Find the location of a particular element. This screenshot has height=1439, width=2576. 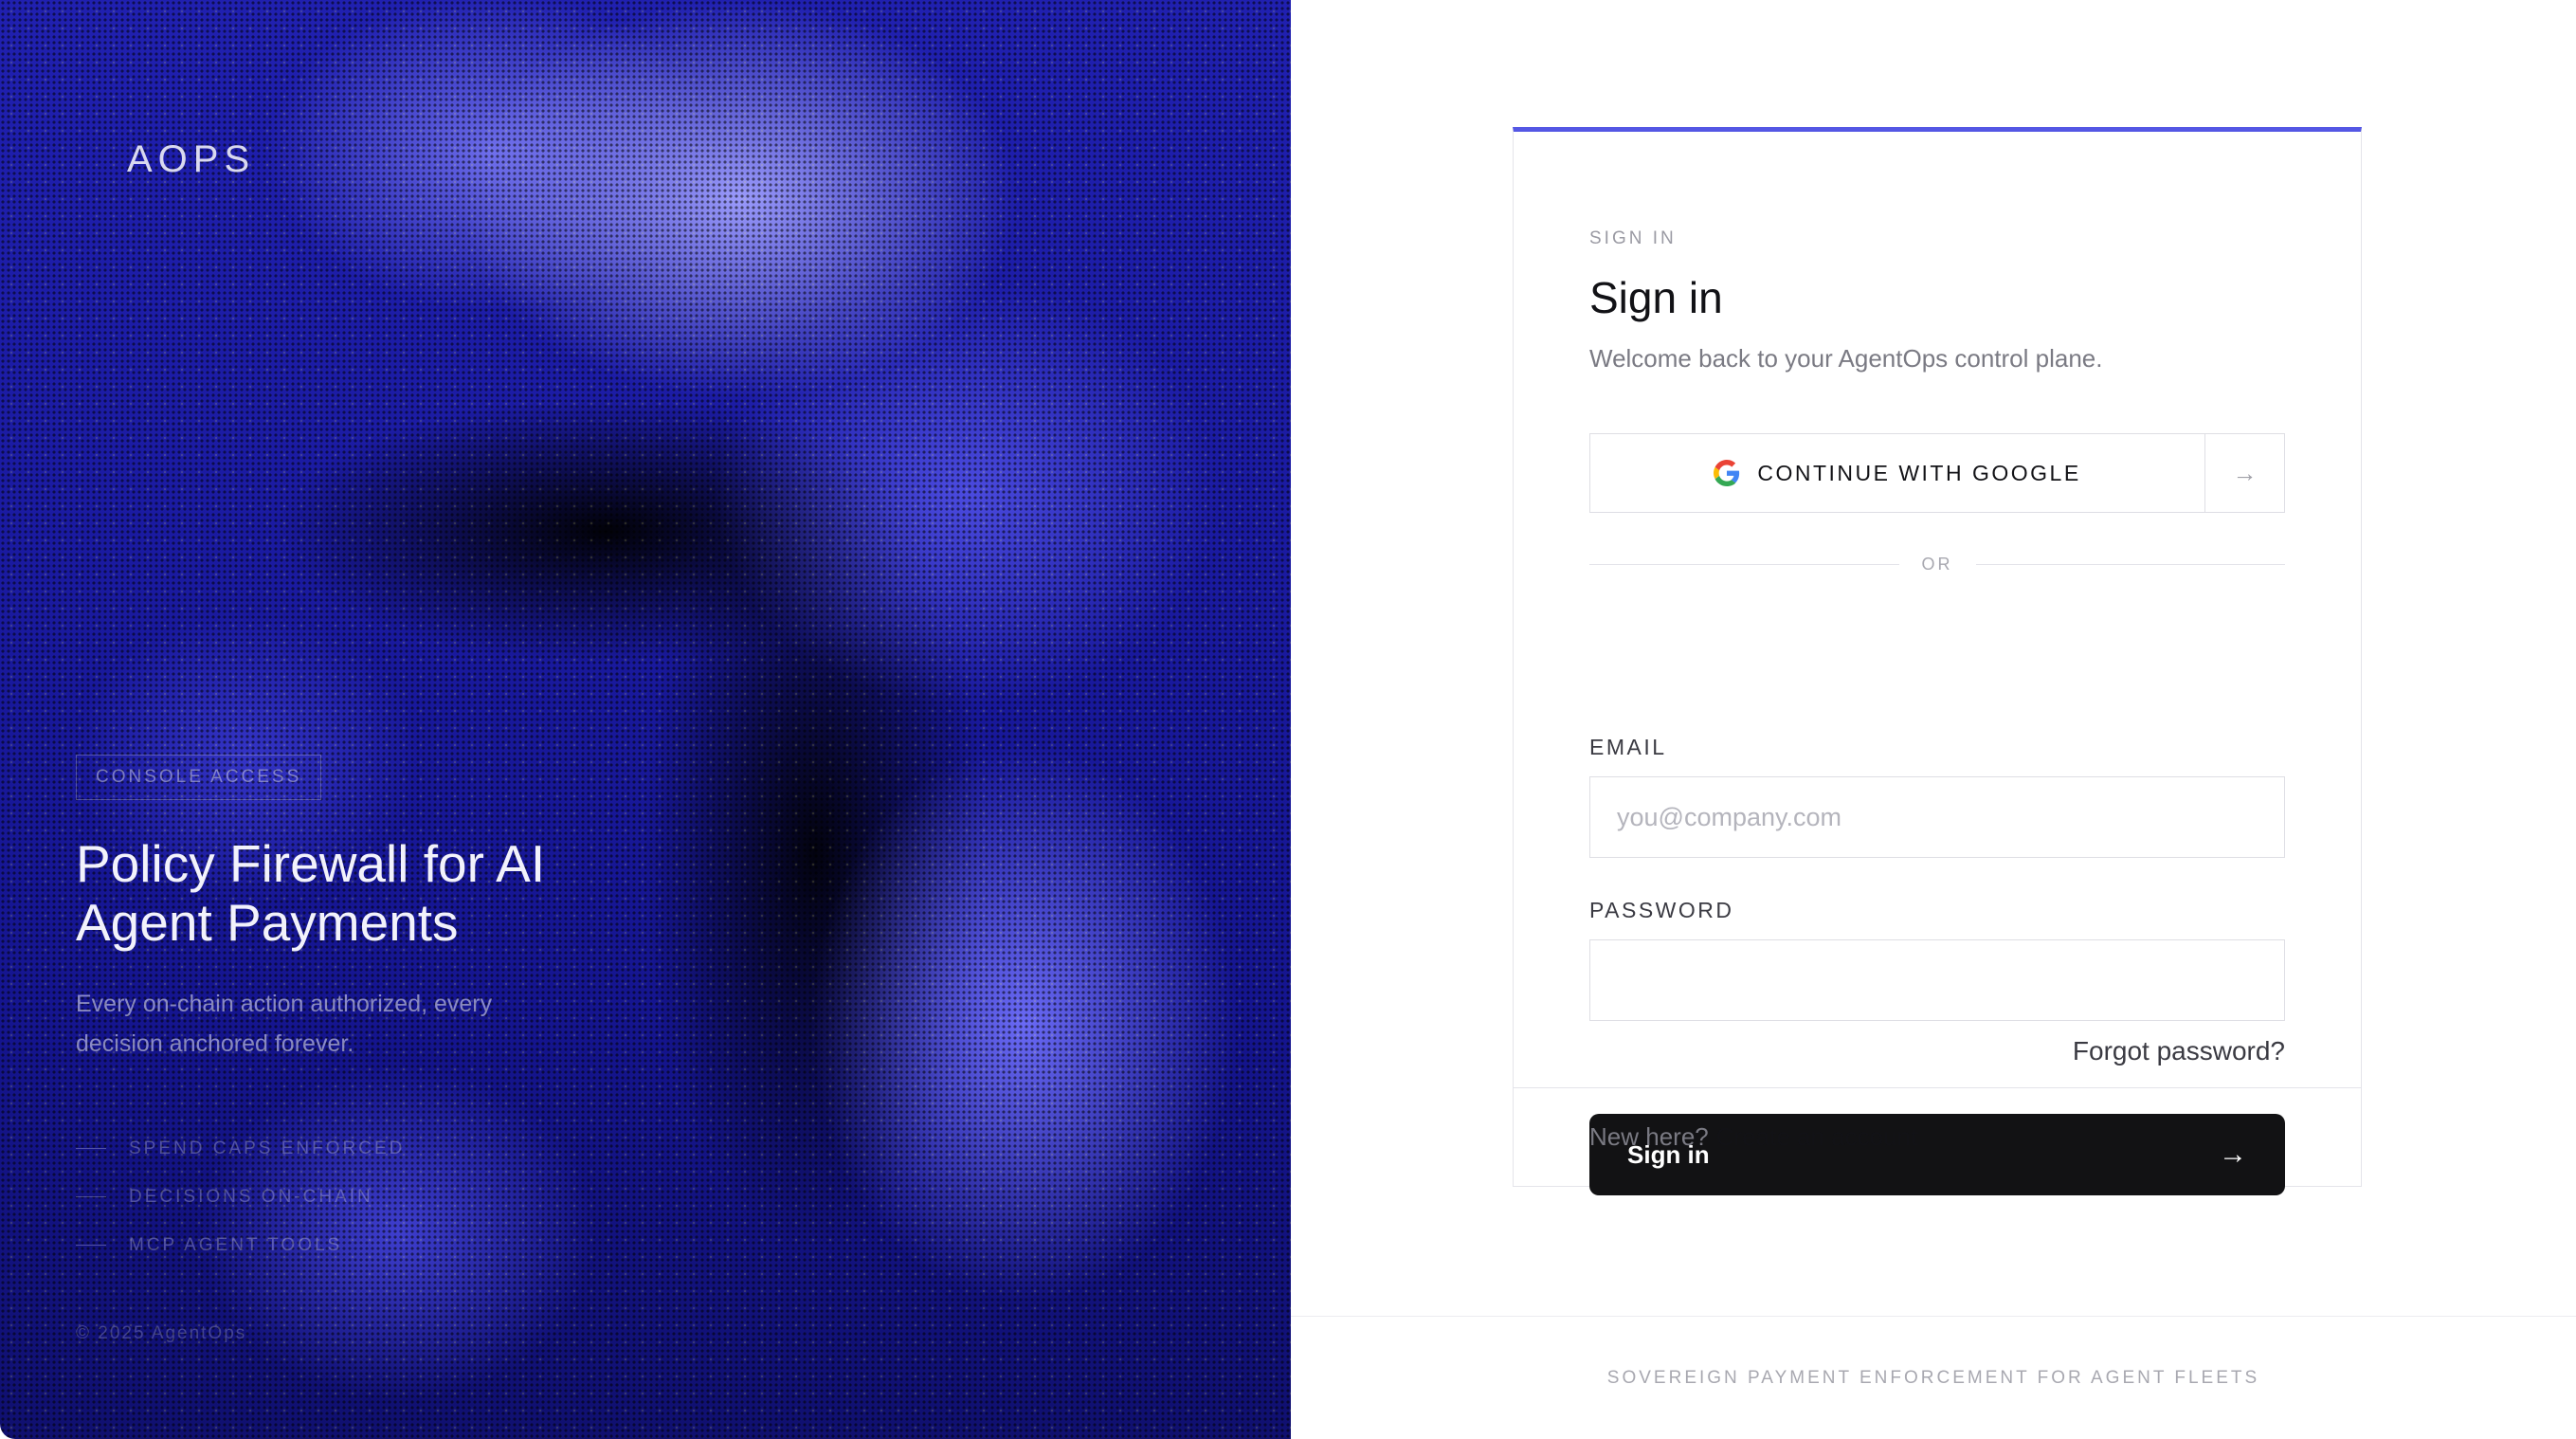

feature-item: DECISIONS ON-CHAIN is located at coordinates (240, 1197).